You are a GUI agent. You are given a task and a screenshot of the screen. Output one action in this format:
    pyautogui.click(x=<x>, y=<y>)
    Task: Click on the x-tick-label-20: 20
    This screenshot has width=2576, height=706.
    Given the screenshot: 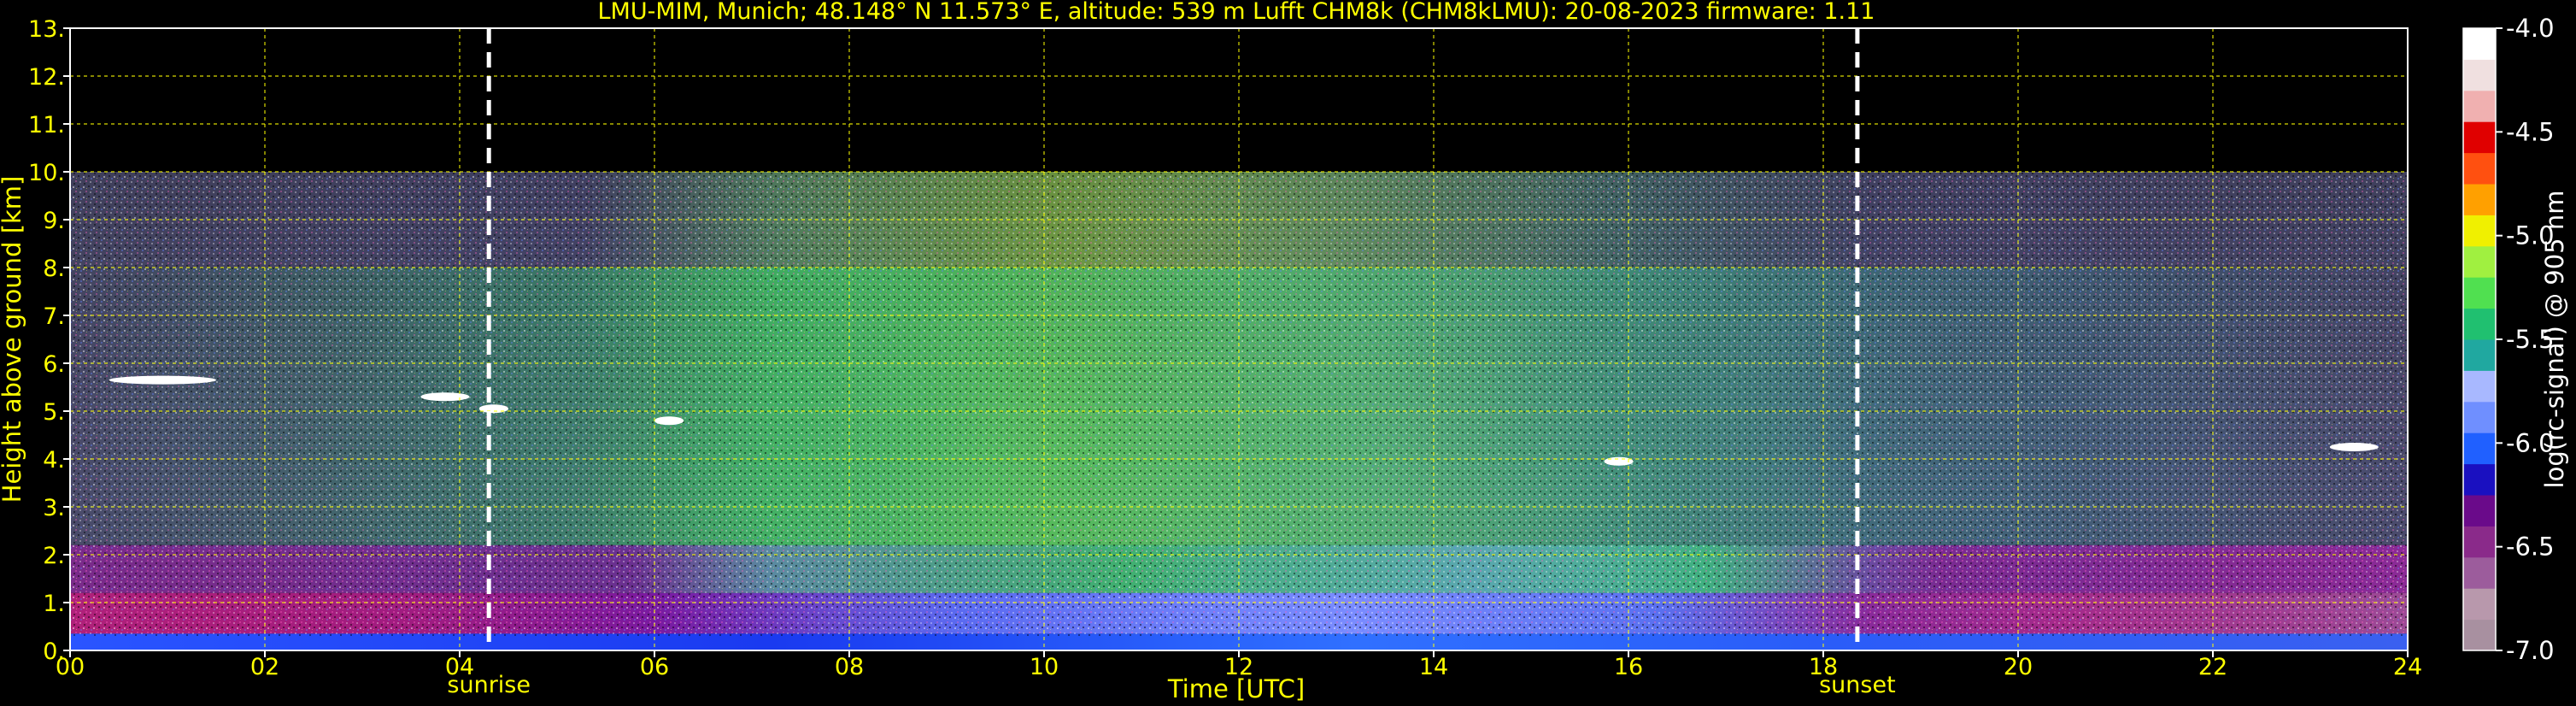 What is the action you would take?
    pyautogui.click(x=2018, y=667)
    